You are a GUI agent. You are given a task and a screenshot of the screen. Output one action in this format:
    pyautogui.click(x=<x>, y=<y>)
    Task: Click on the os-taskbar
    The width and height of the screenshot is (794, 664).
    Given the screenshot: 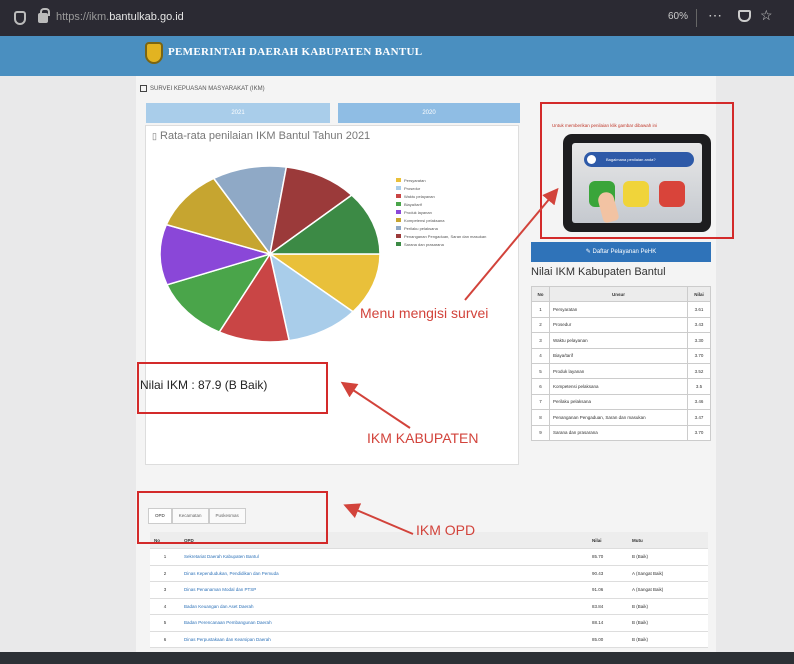 What is the action you would take?
    pyautogui.click(x=397, y=658)
    